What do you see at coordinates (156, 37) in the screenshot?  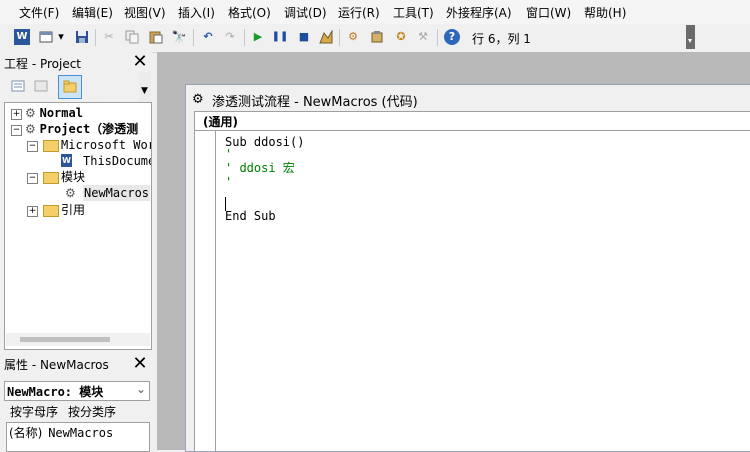 I see `paste-icon` at bounding box center [156, 37].